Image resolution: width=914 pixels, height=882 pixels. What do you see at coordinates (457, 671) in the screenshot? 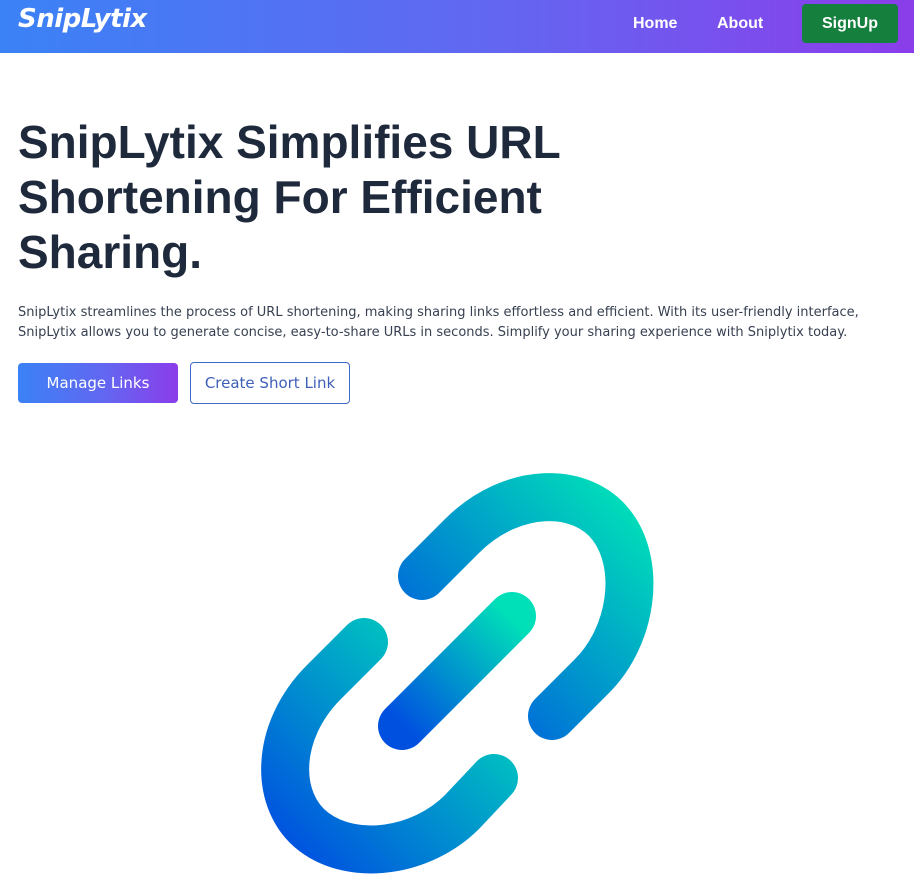
I see `chain-center-bar` at bounding box center [457, 671].